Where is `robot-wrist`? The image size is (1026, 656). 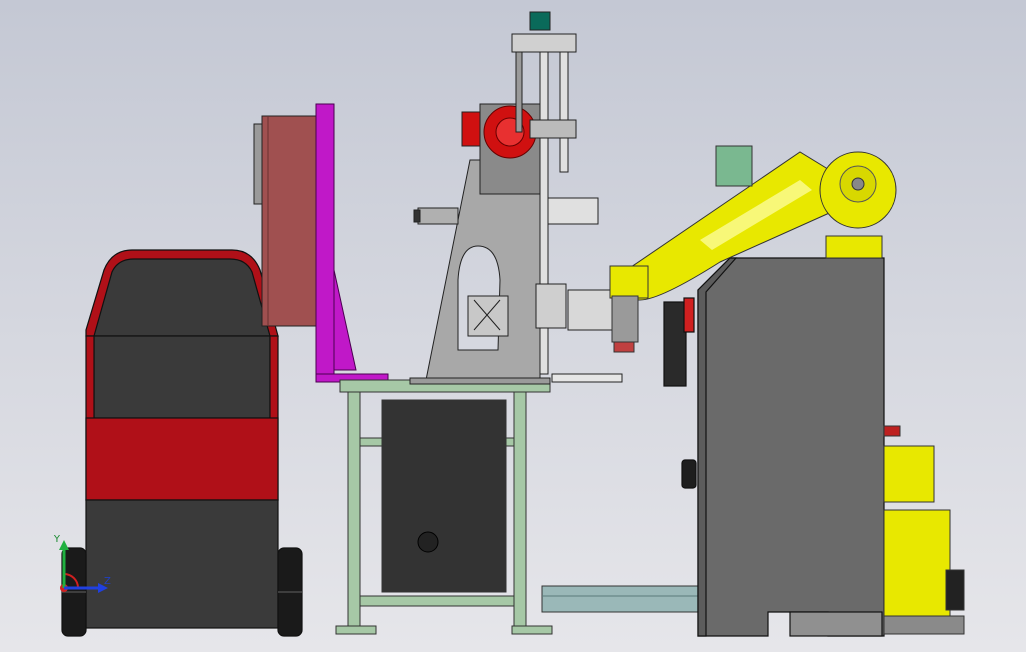 robot-wrist is located at coordinates (629, 282).